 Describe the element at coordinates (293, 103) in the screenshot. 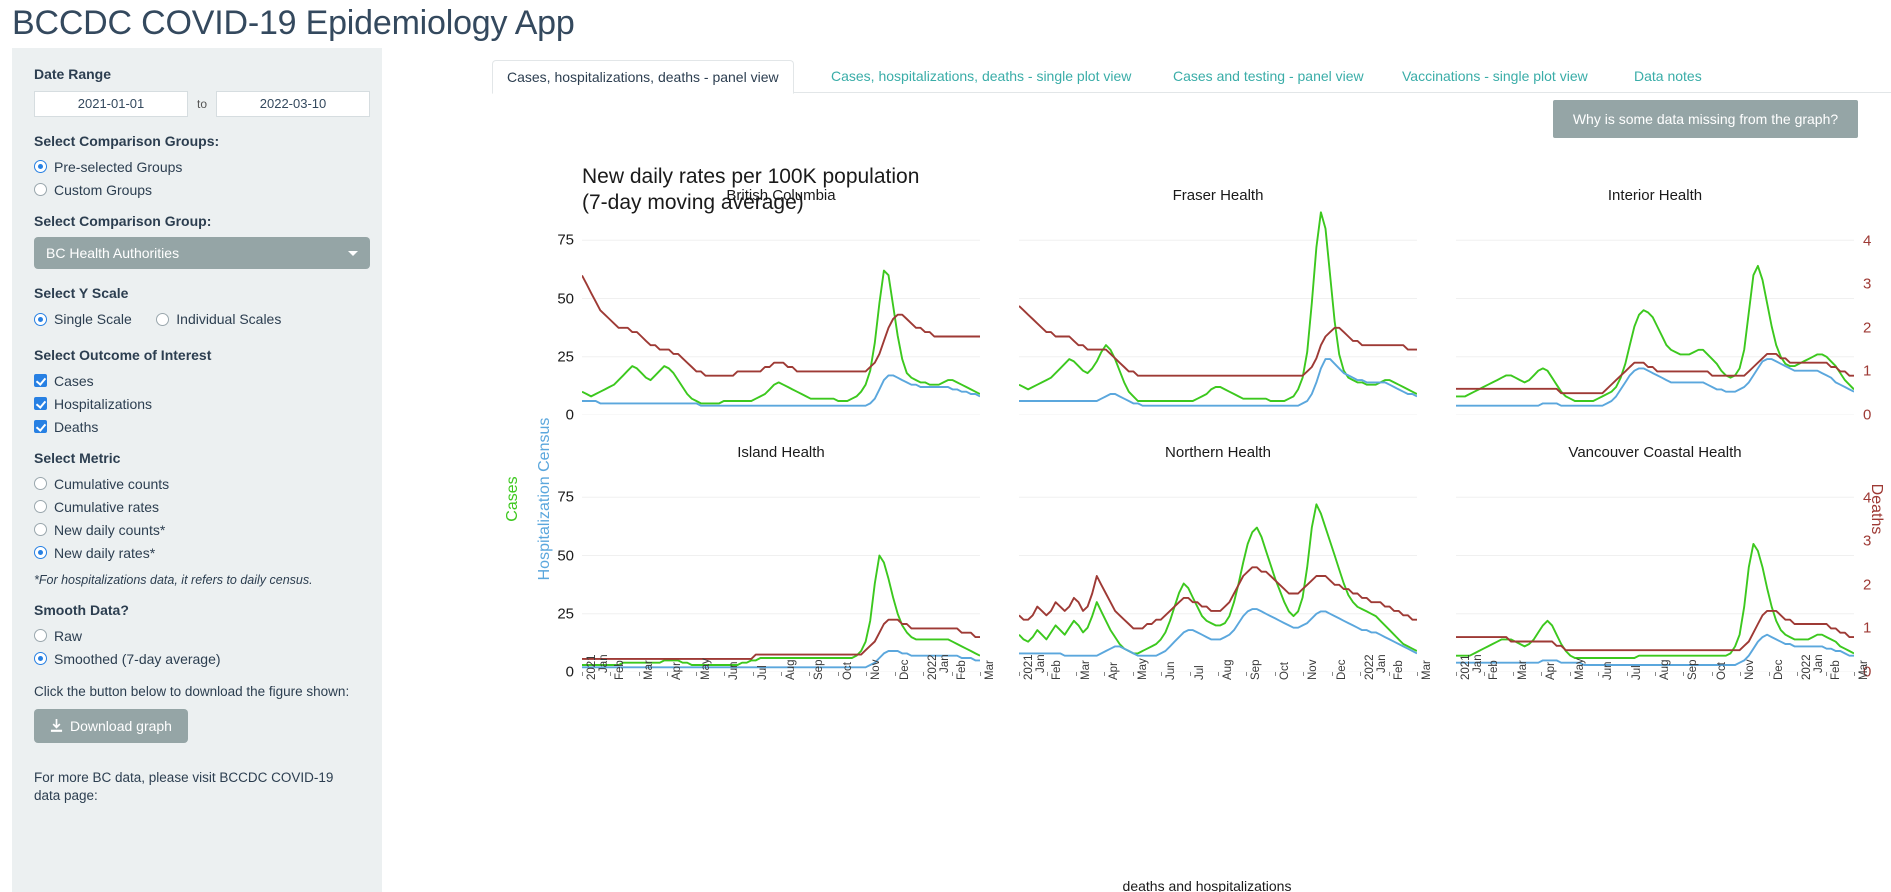

I see `date-end-input: 2022-03-10` at that location.